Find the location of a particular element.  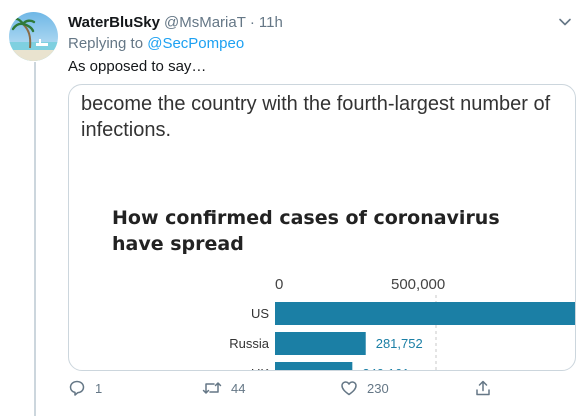

replying-to: Replying to @SecPompeo is located at coordinates (156, 43).